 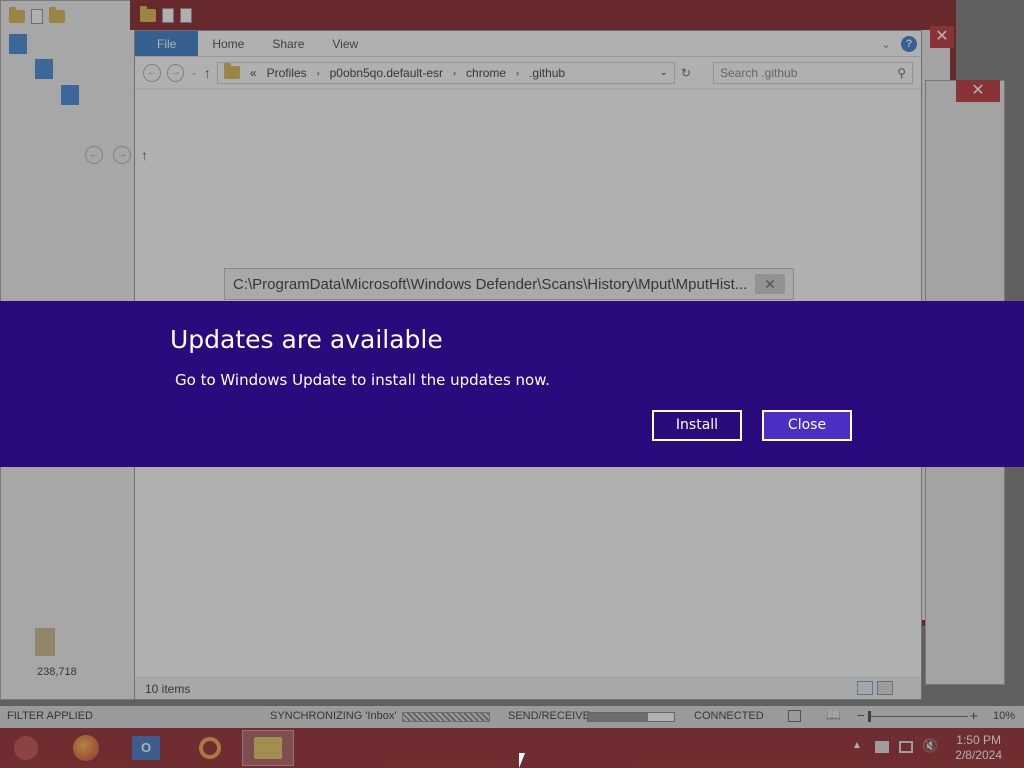 I want to click on install-button: Install, so click(x=697, y=425).